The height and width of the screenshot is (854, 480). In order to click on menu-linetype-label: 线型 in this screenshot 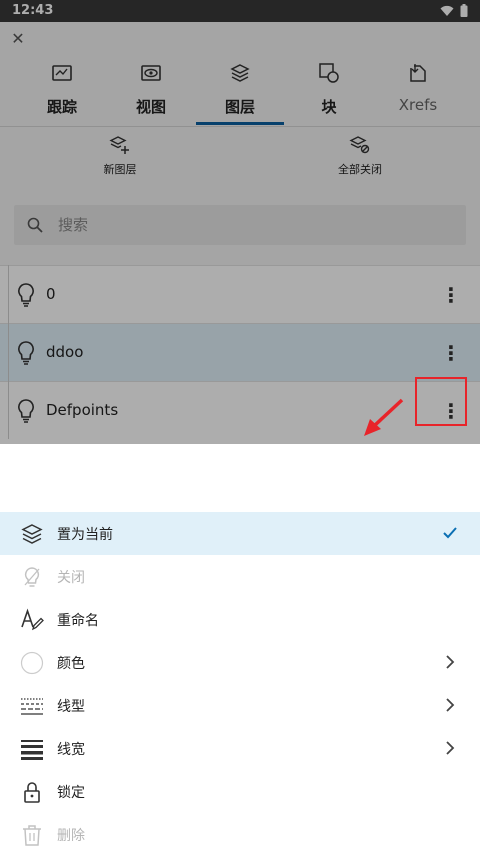, I will do `click(71, 707)`.